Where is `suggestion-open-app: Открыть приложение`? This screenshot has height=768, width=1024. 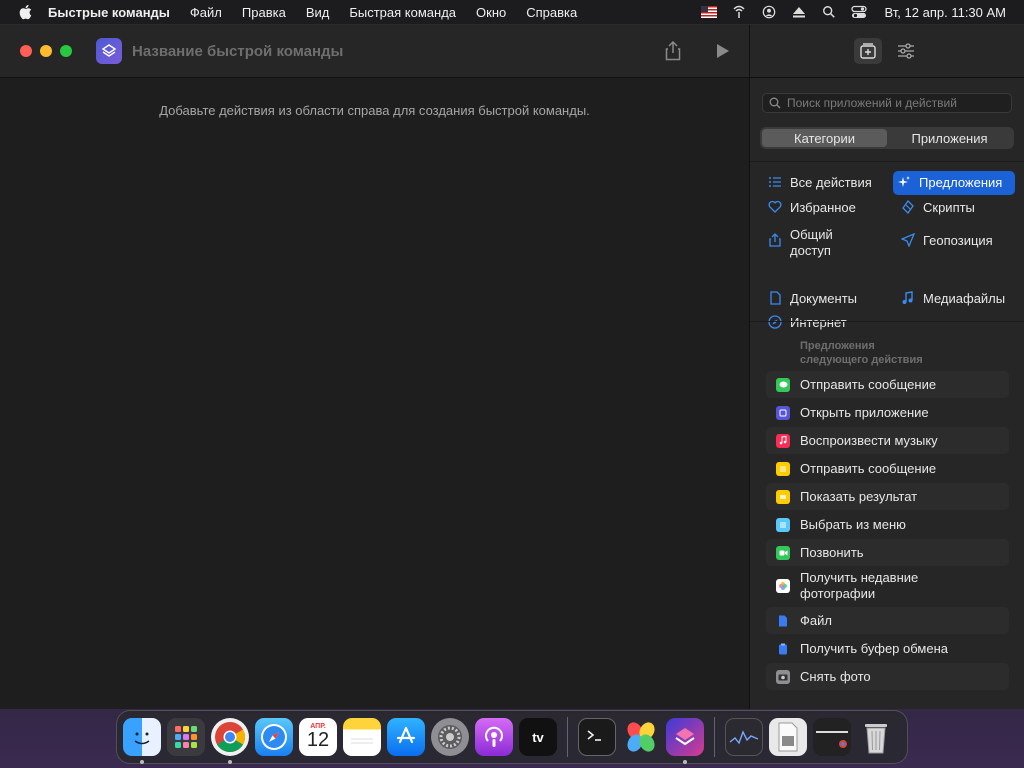
suggestion-open-app: Открыть приложение is located at coordinates (887, 412).